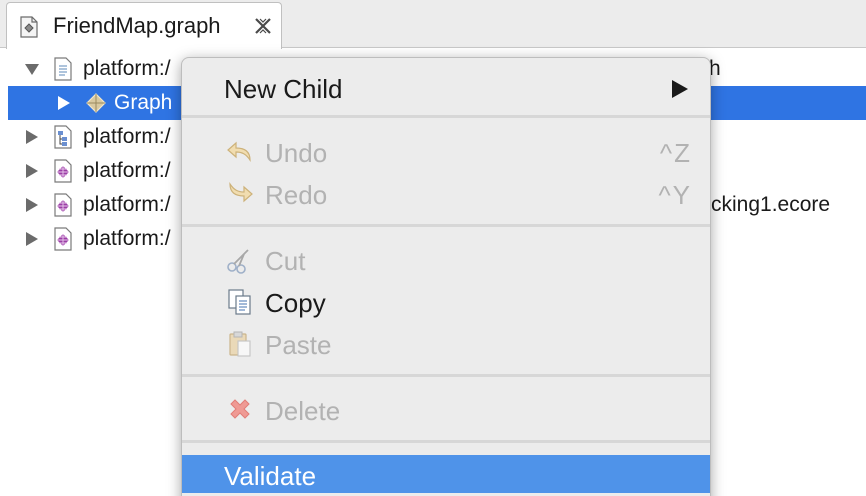 This screenshot has height=496, width=866. I want to click on paste-icon, so click(240, 344).